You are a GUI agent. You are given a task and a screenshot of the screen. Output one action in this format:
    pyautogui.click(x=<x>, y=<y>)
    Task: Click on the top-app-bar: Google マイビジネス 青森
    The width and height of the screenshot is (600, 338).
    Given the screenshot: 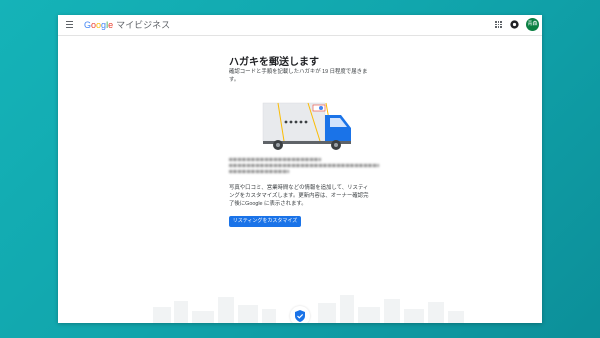 What is the action you would take?
    pyautogui.click(x=300, y=25)
    